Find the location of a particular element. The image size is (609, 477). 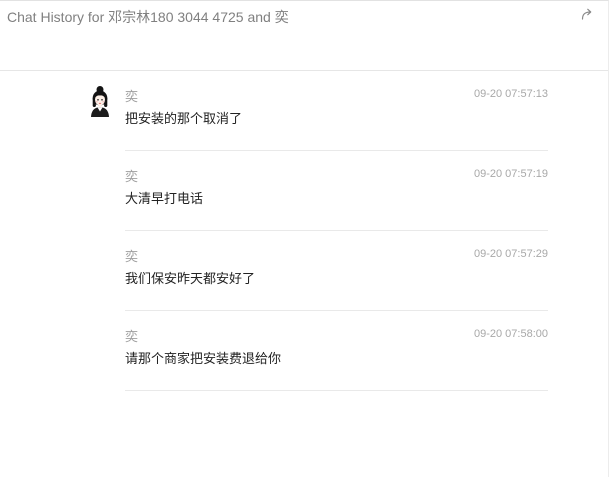

message-item: 奕 09-20 07:57:13 把安装的那个取消了 is located at coordinates (336, 111).